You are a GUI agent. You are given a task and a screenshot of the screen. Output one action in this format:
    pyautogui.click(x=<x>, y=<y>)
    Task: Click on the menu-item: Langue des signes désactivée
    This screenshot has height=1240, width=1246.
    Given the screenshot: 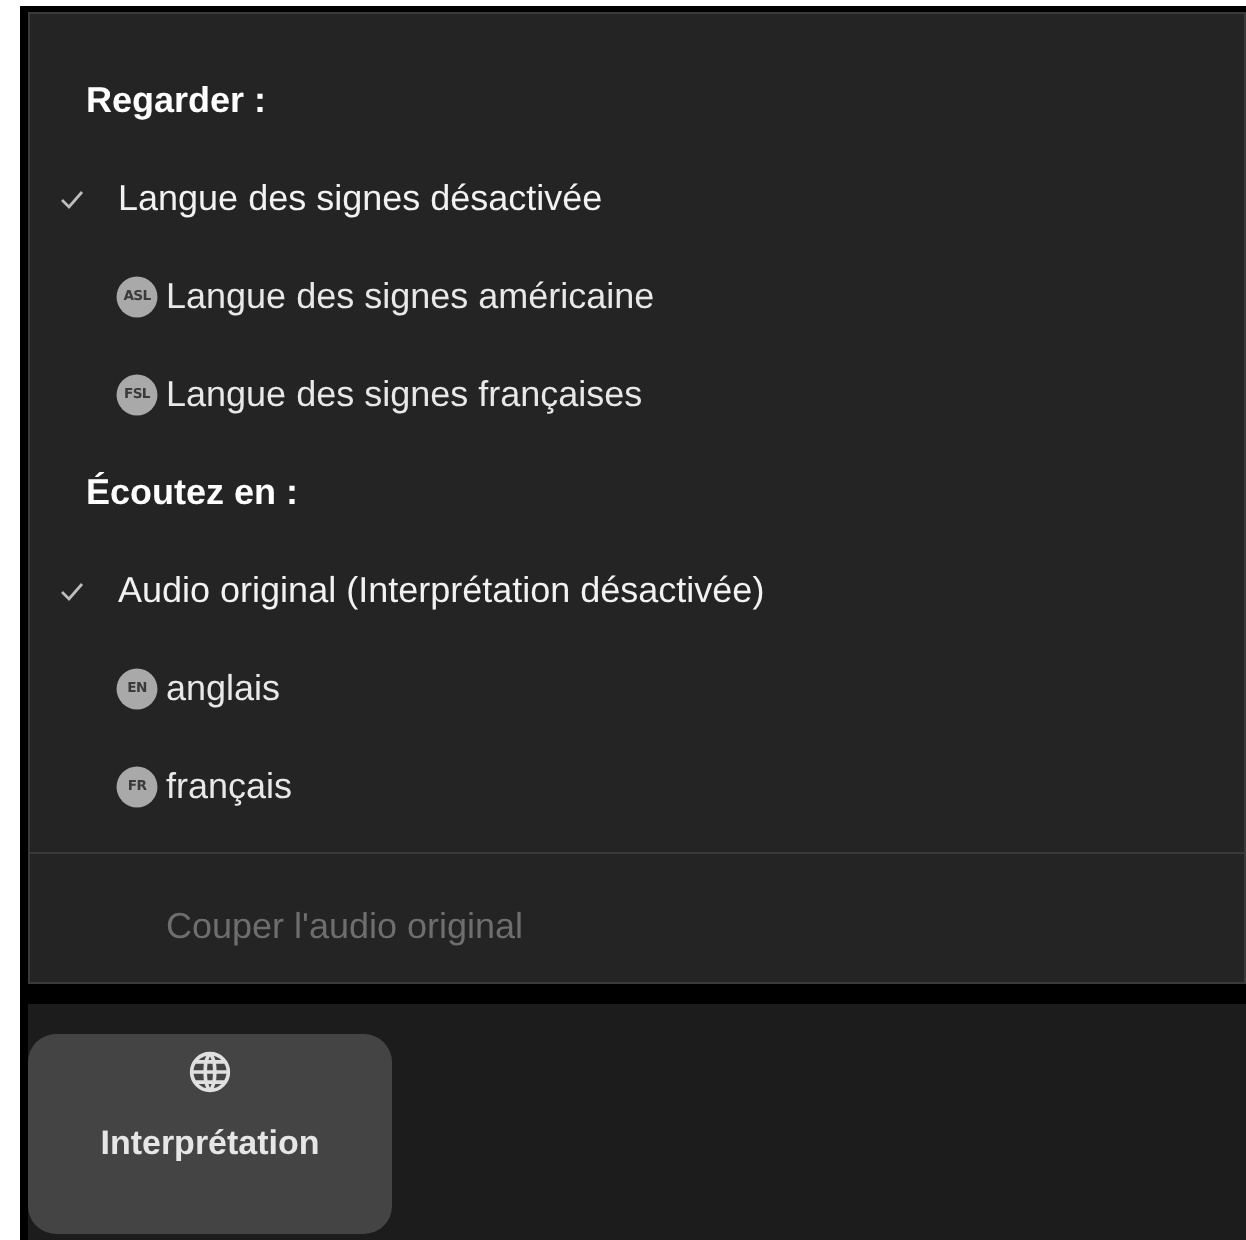 What is the action you would take?
    pyautogui.click(x=360, y=199)
    